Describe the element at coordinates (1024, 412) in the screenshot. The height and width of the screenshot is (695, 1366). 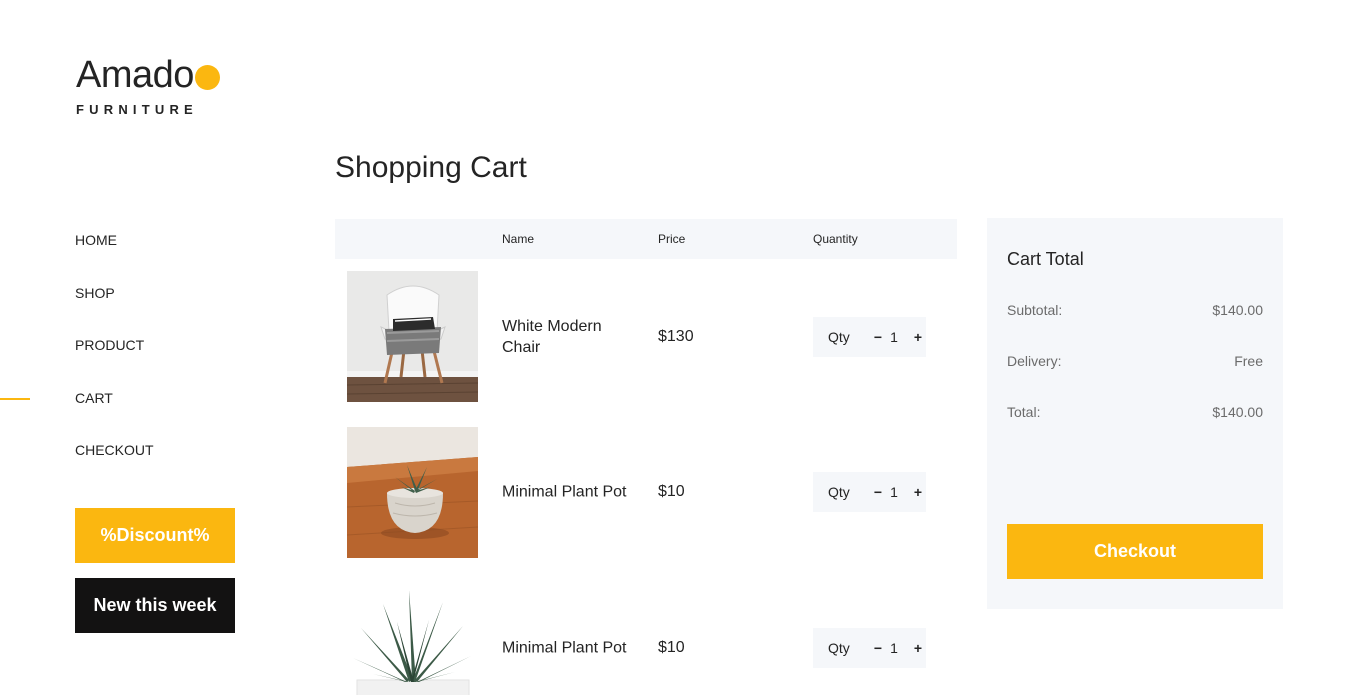
I see `total-label: Total:` at that location.